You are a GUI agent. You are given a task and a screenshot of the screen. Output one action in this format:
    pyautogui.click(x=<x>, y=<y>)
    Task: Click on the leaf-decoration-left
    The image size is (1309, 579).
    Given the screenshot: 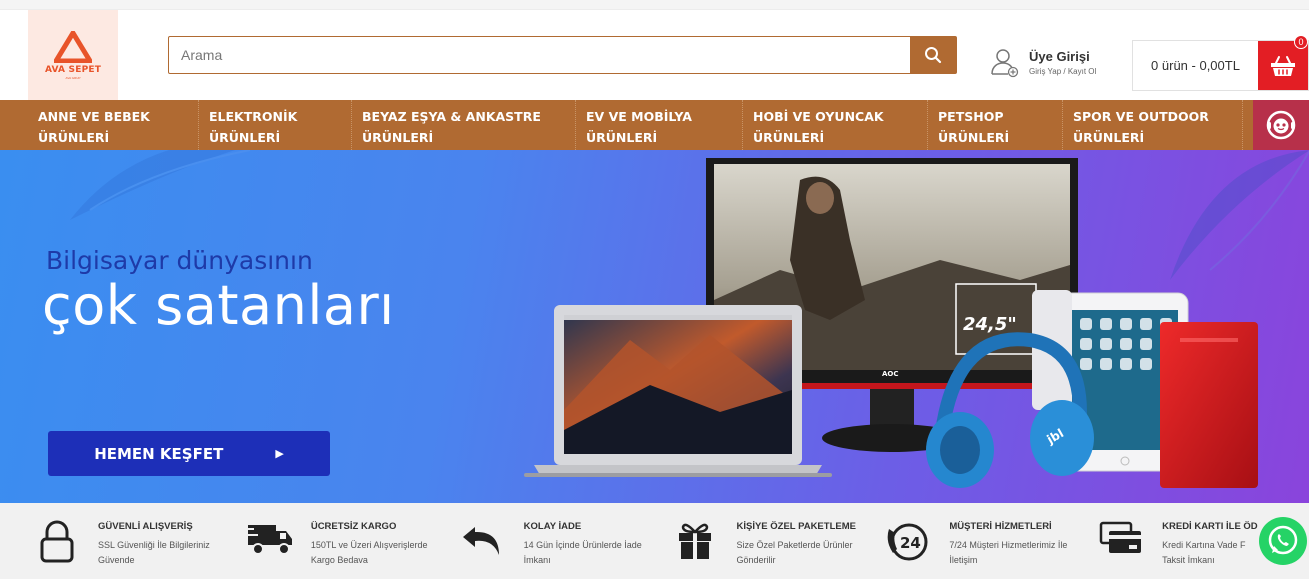 What is the action you would take?
    pyautogui.click(x=160, y=185)
    